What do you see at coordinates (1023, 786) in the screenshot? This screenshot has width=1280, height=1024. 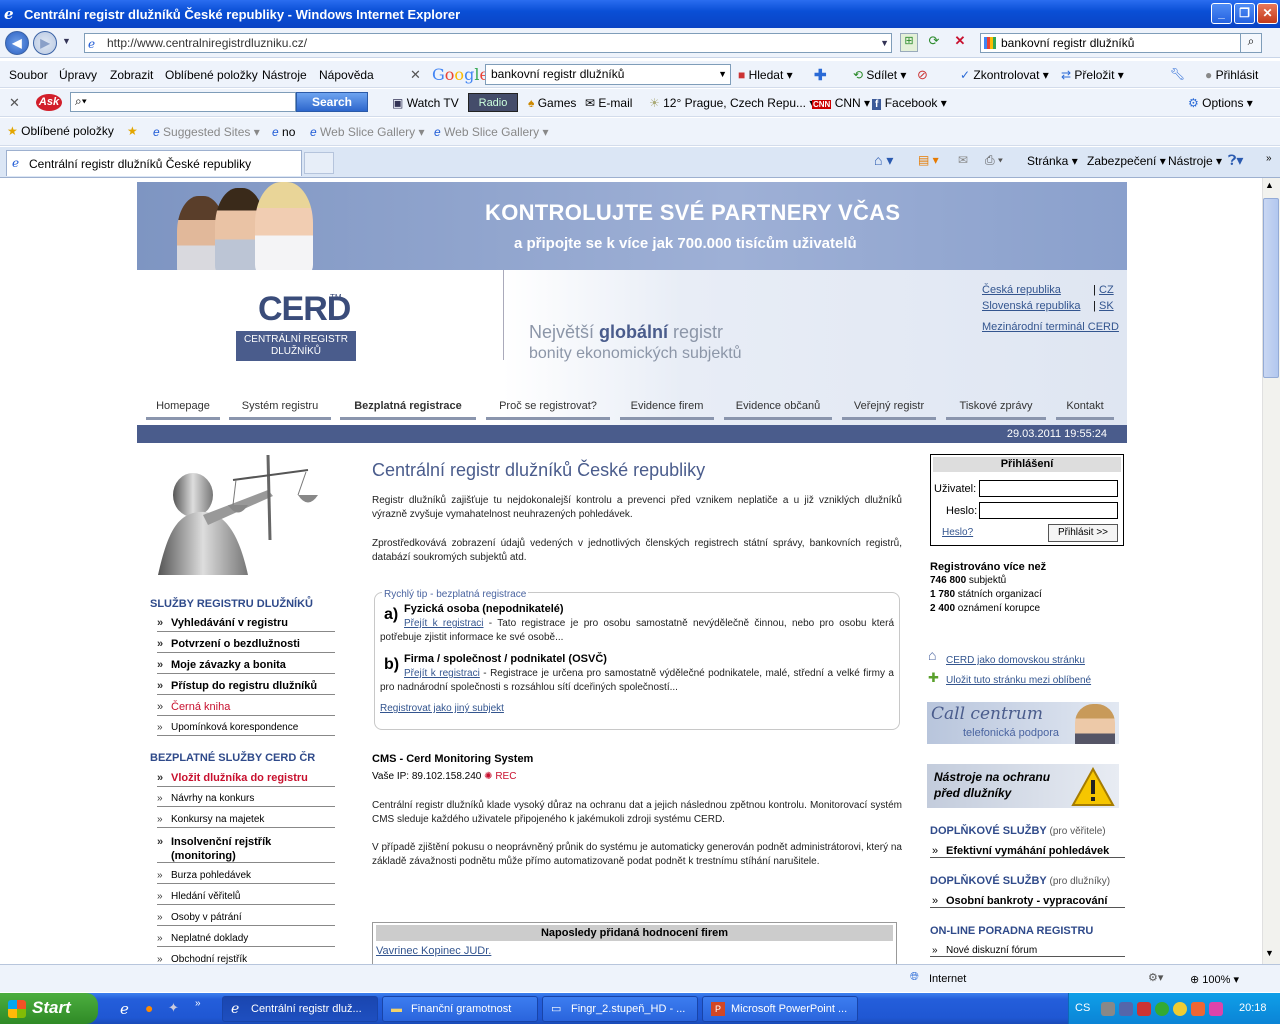 I see `debtor-tools-banner: Nástroje na ochranu před dlužníky` at bounding box center [1023, 786].